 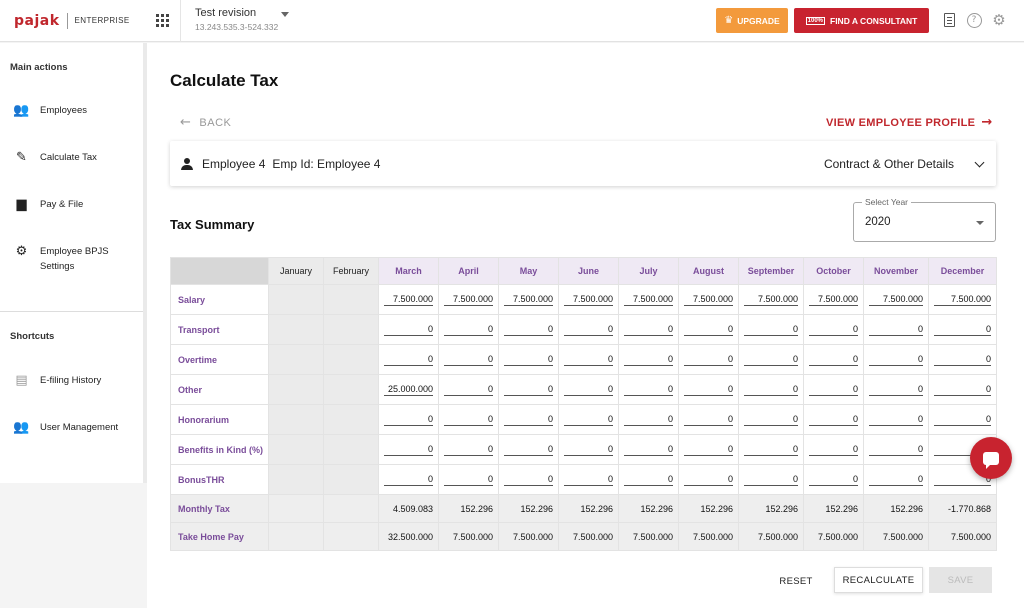 What do you see at coordinates (468, 508) in the screenshot?
I see `computed-value: 152.296` at bounding box center [468, 508].